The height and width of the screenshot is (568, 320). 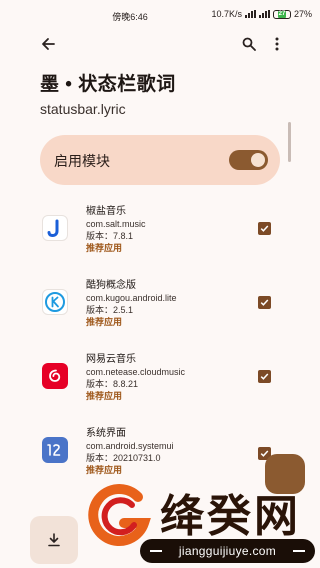 What do you see at coordinates (55, 376) in the screenshot?
I see `netease-music-icon` at bounding box center [55, 376].